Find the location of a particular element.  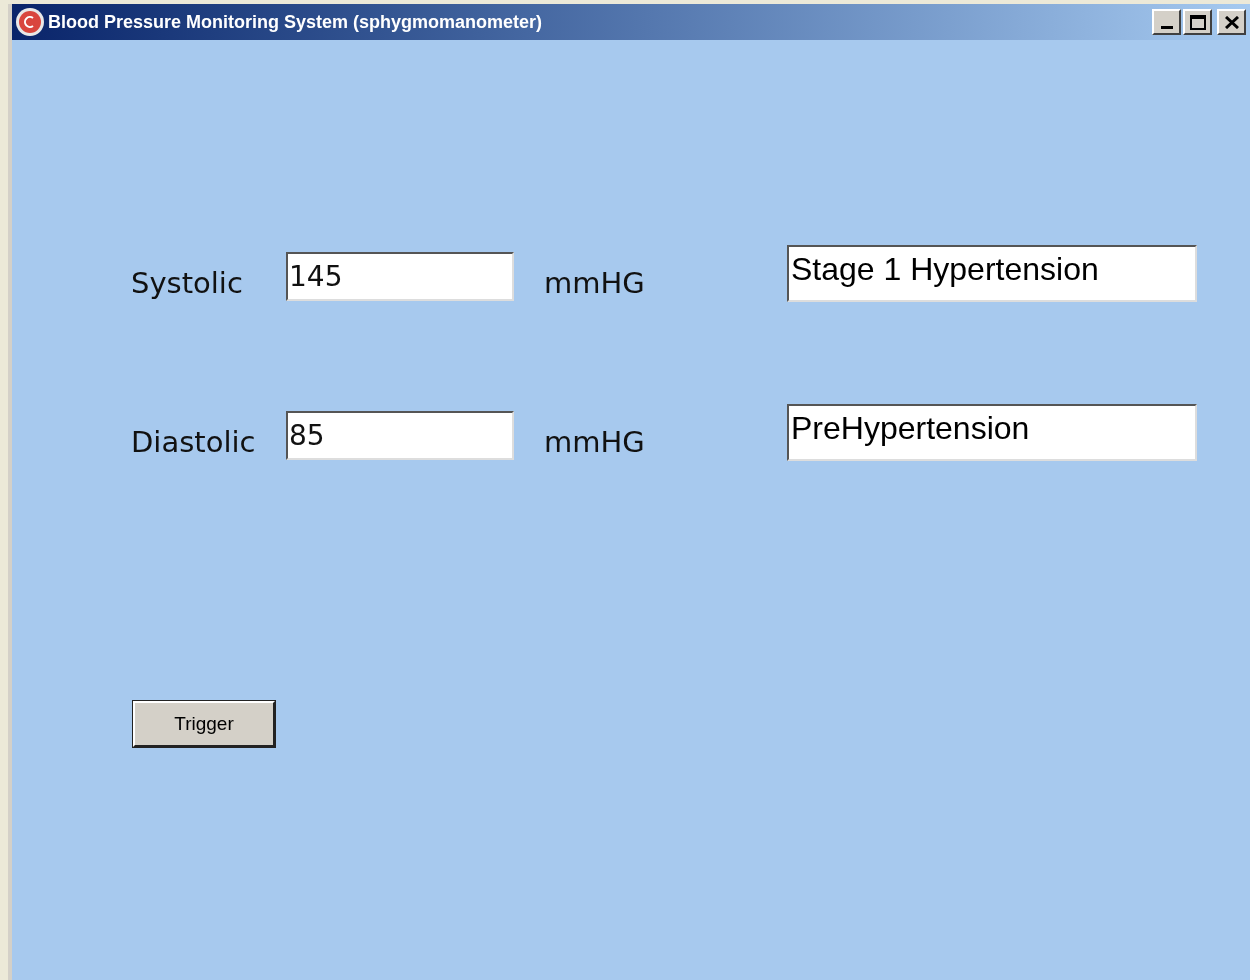

minimize-icon is located at coordinates (1166, 27).